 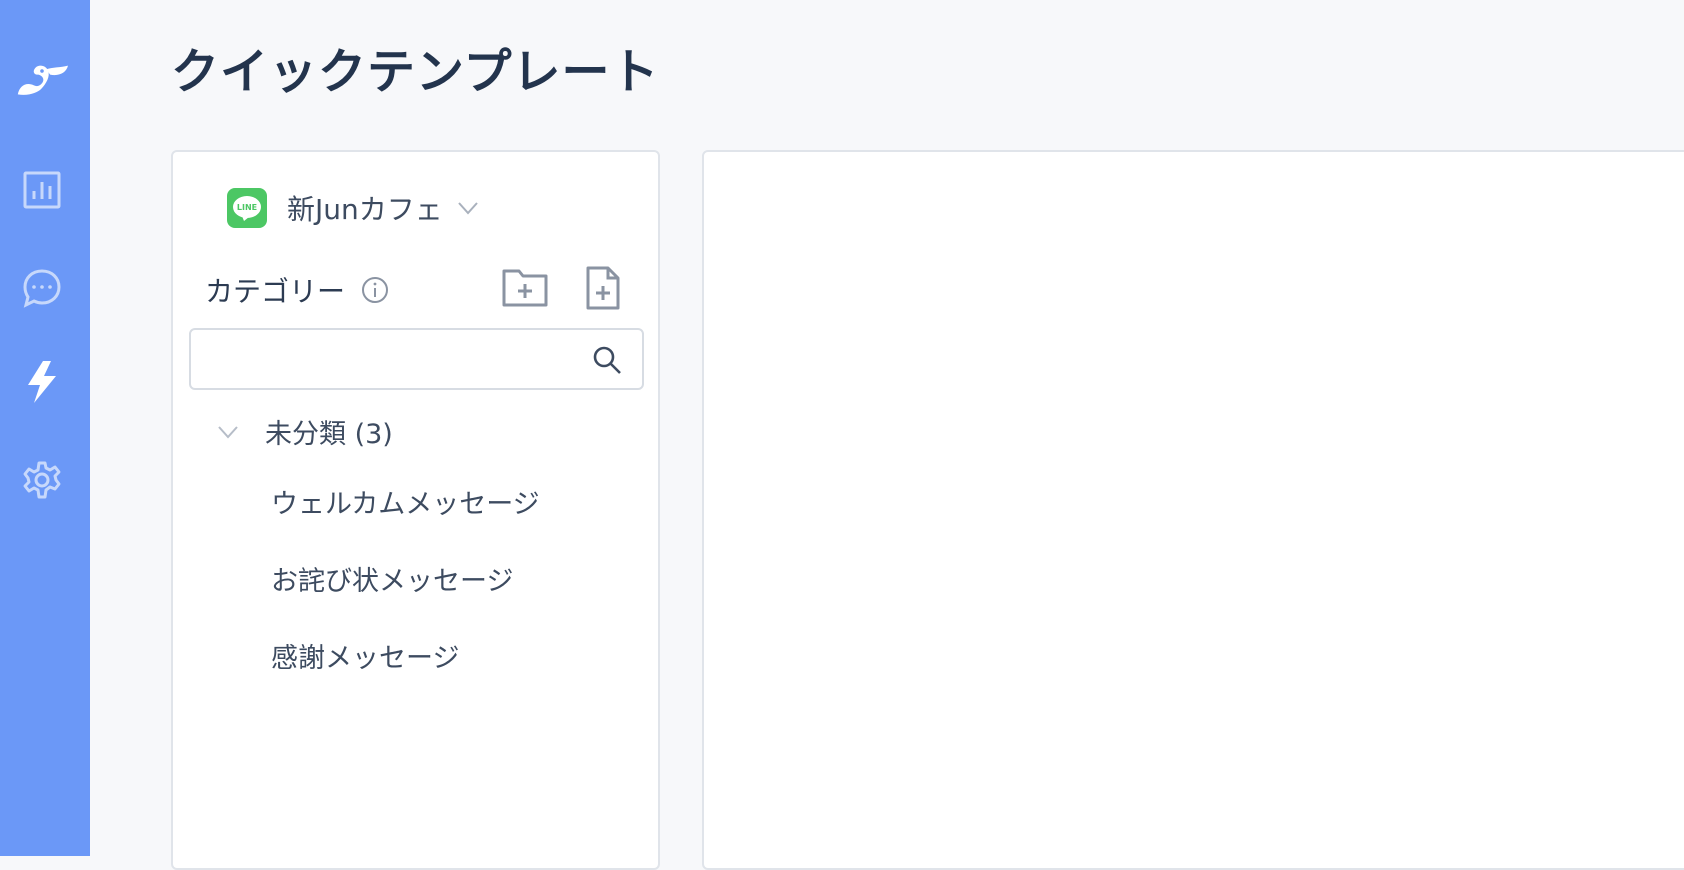 I want to click on template-item: 感謝メッセージ, so click(x=365, y=655).